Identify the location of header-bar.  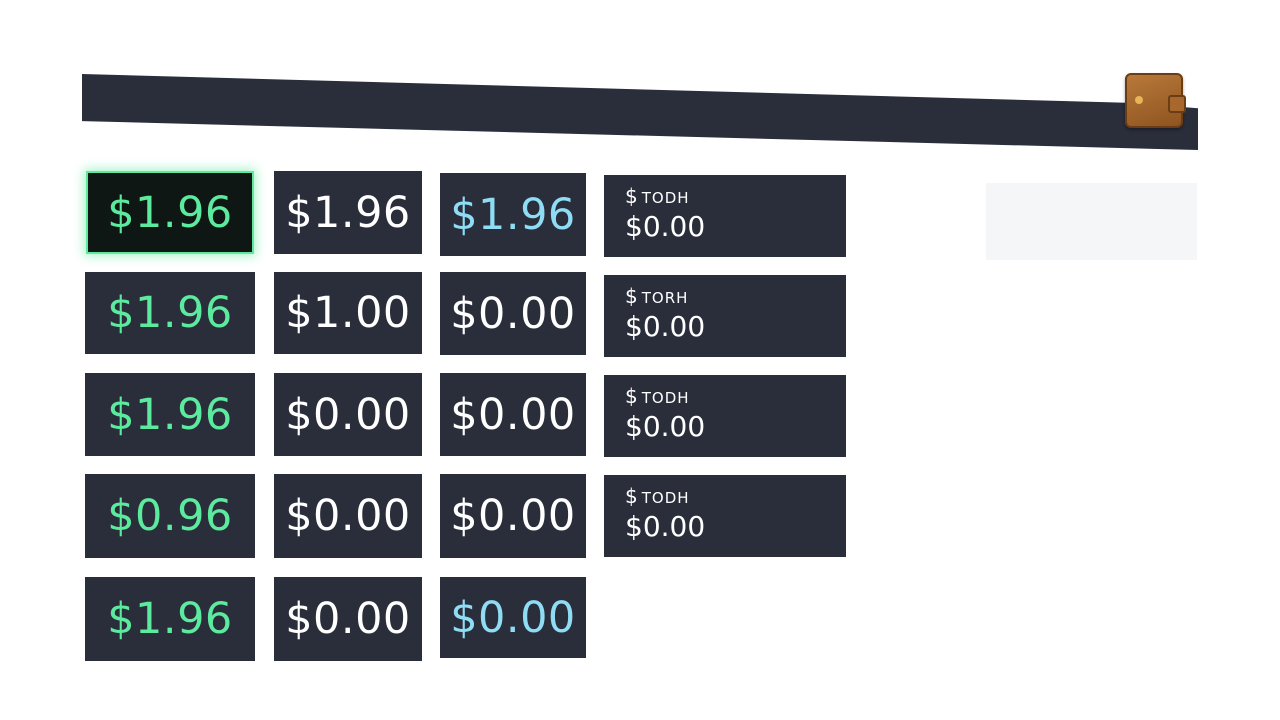
(640, 112).